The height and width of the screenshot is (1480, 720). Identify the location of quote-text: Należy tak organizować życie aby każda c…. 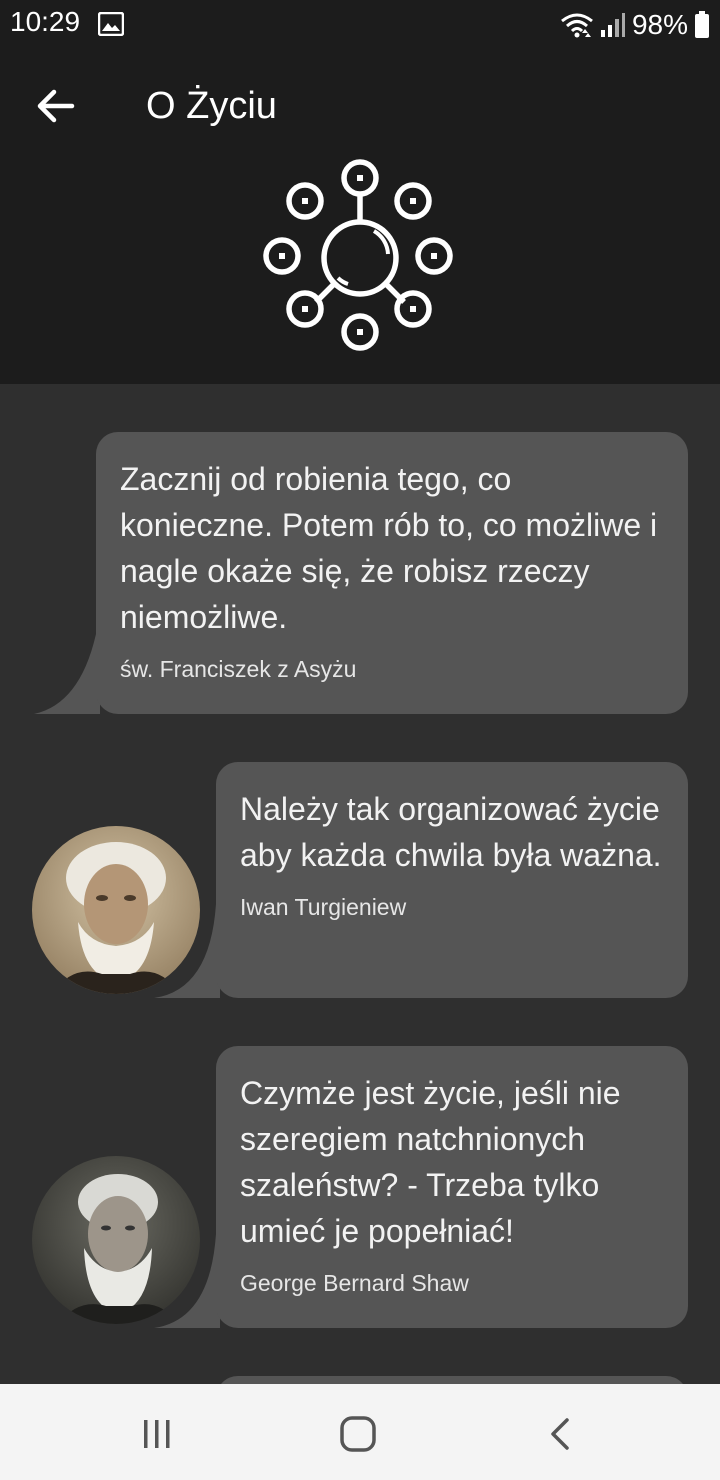
(451, 832).